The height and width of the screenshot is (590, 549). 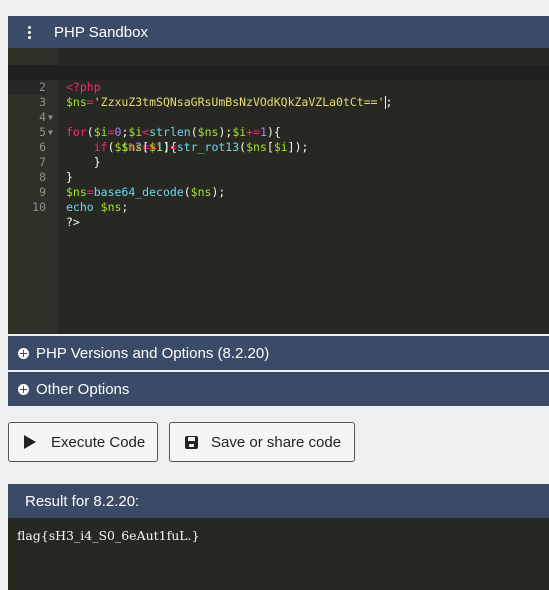 I want to click on line-number: 10, so click(x=39, y=207).